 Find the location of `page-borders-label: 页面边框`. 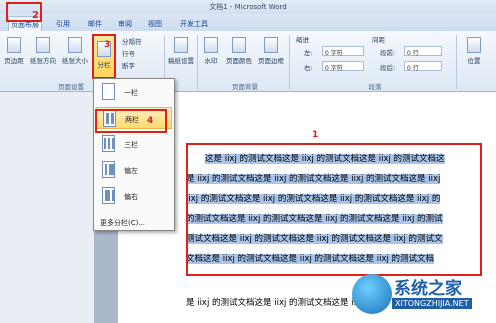

page-borders-label: 页面边框 is located at coordinates (271, 61).